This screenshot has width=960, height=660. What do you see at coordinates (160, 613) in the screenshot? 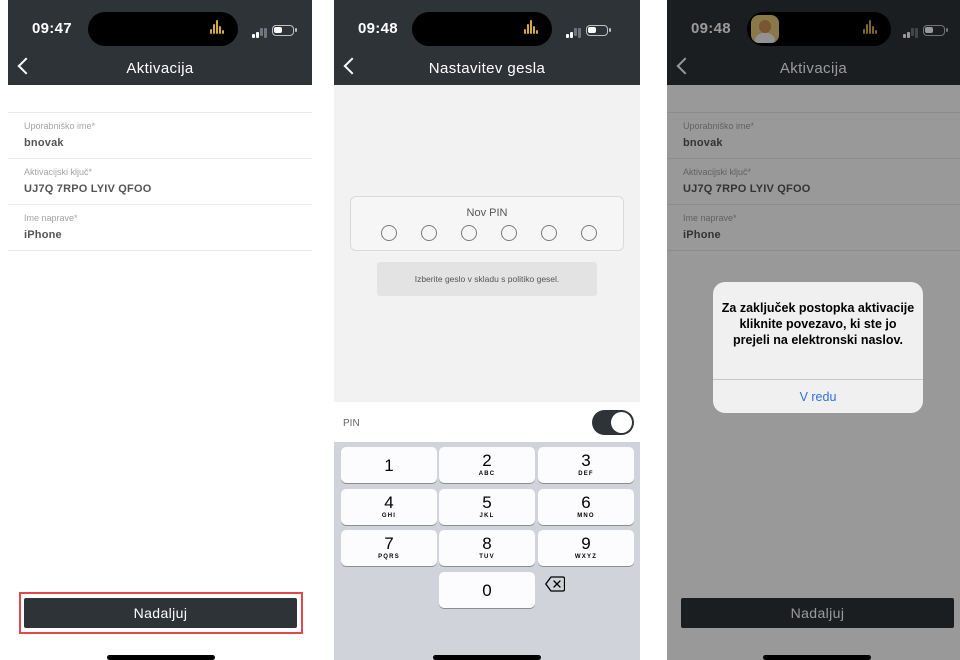
I see `continue-button: Nadaljuj` at bounding box center [160, 613].